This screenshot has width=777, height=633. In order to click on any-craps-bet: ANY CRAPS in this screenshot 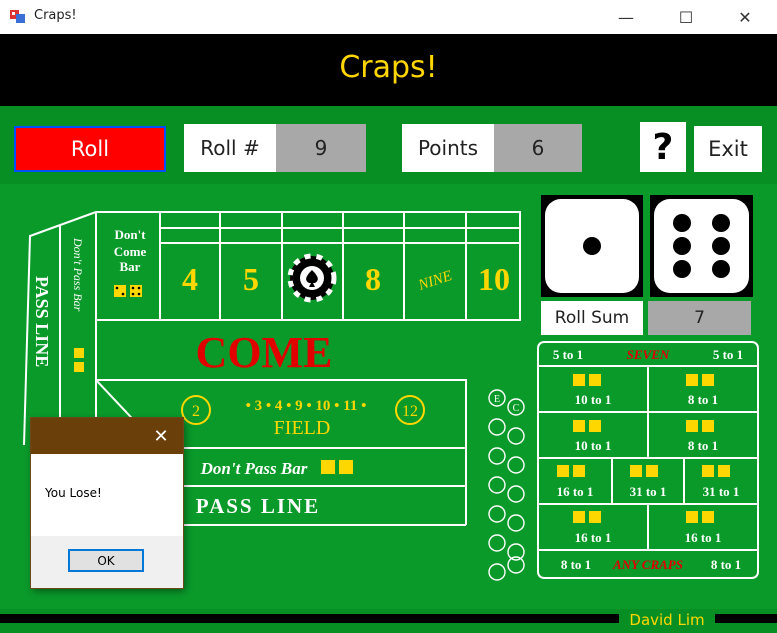, I will do `click(647, 564)`.